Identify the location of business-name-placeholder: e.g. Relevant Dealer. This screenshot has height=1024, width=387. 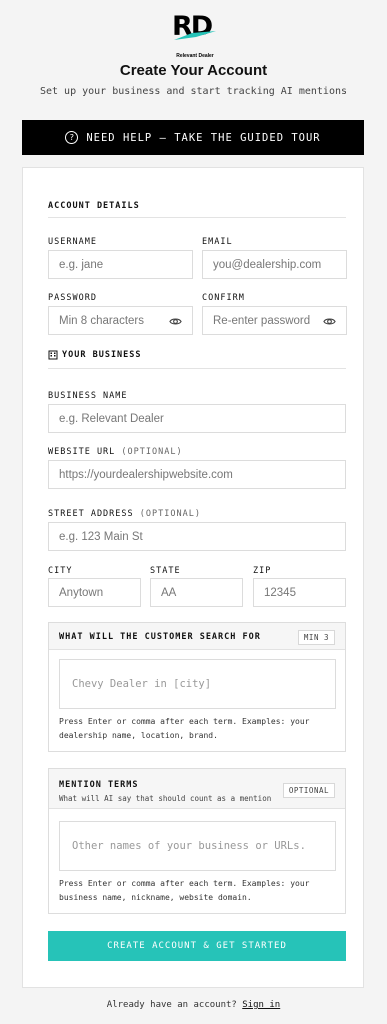
(111, 418).